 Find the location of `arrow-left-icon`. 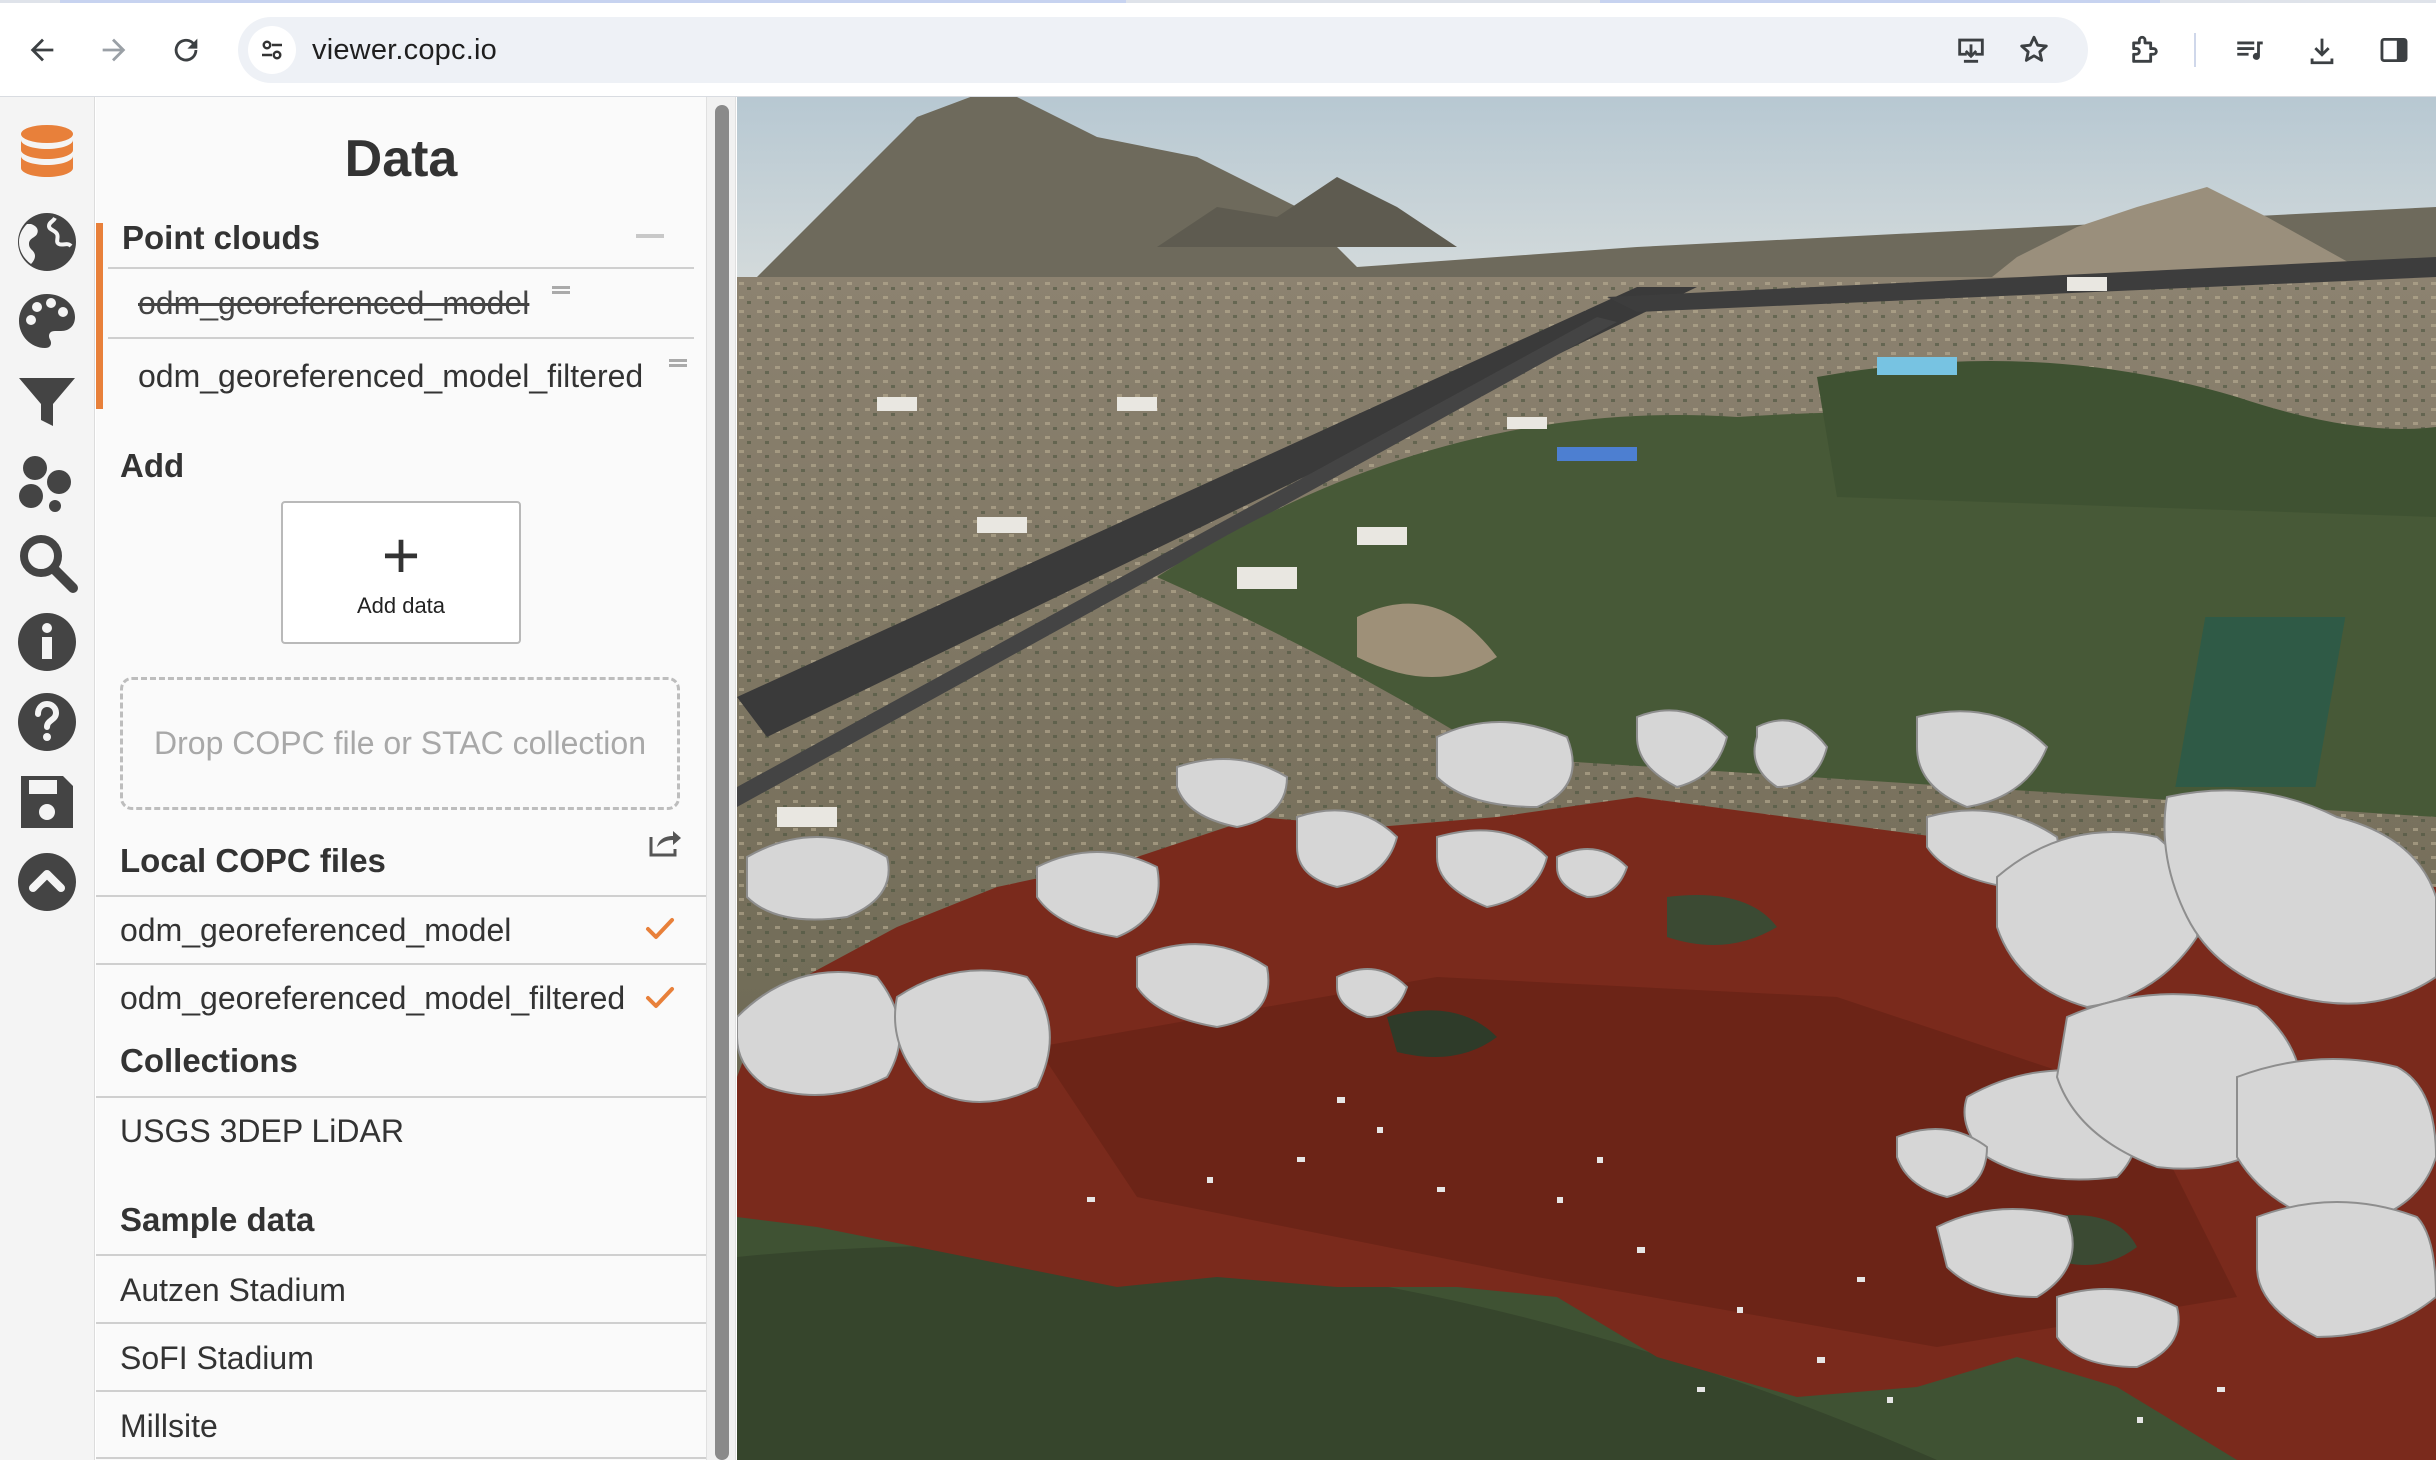

arrow-left-icon is located at coordinates (42, 50).